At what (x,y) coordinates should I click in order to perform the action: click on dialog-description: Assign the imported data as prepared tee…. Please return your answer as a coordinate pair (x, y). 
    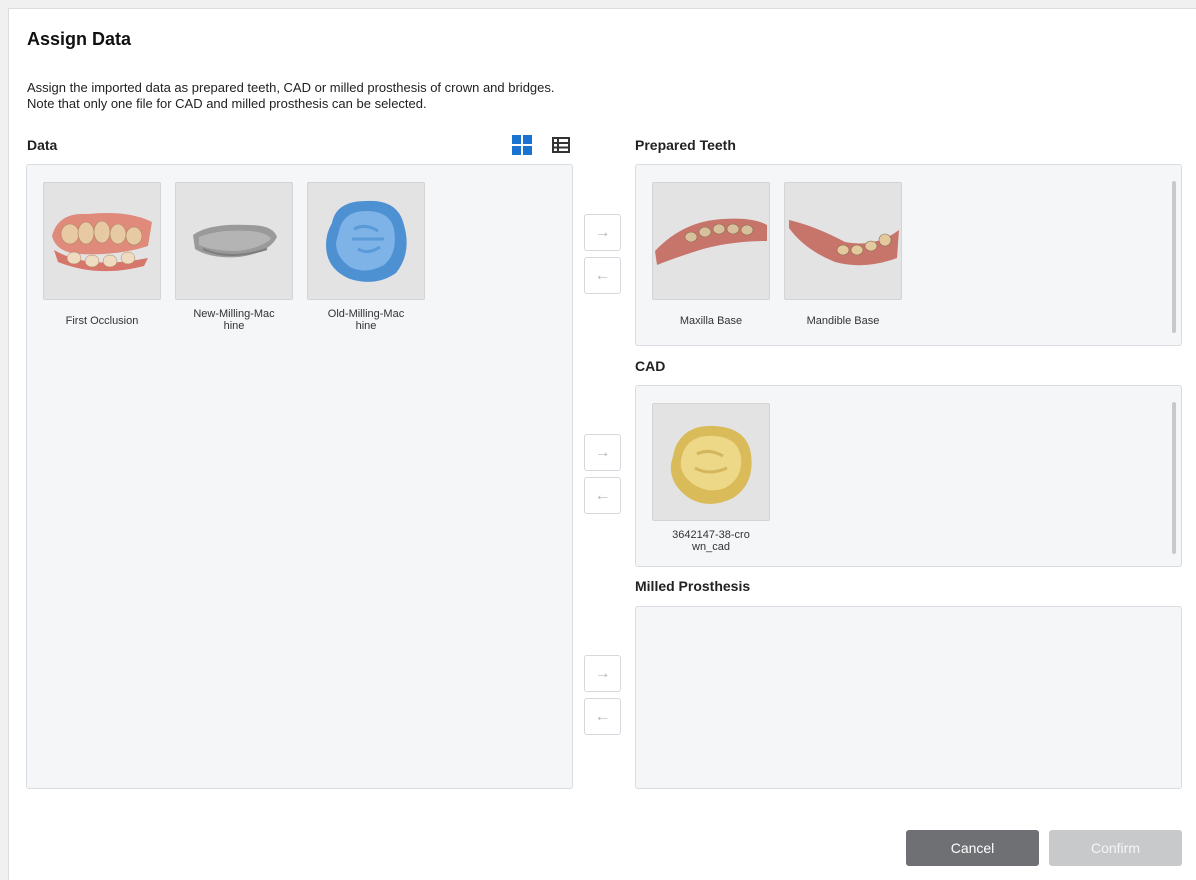
    Looking at the image, I should click on (291, 96).